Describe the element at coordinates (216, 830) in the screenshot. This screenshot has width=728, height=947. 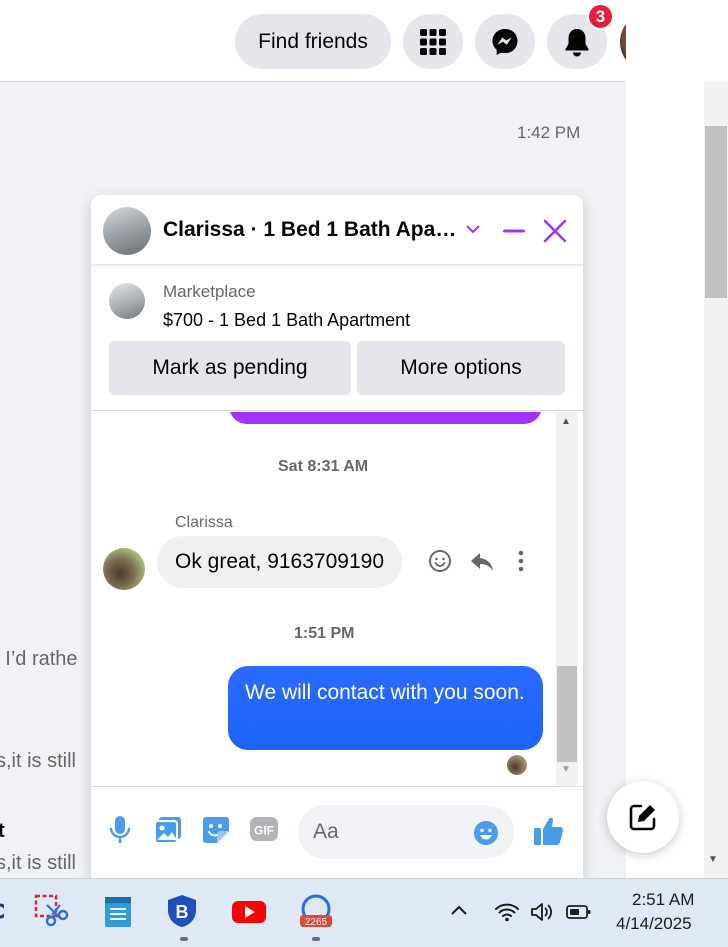
I see `sticker-icon` at that location.